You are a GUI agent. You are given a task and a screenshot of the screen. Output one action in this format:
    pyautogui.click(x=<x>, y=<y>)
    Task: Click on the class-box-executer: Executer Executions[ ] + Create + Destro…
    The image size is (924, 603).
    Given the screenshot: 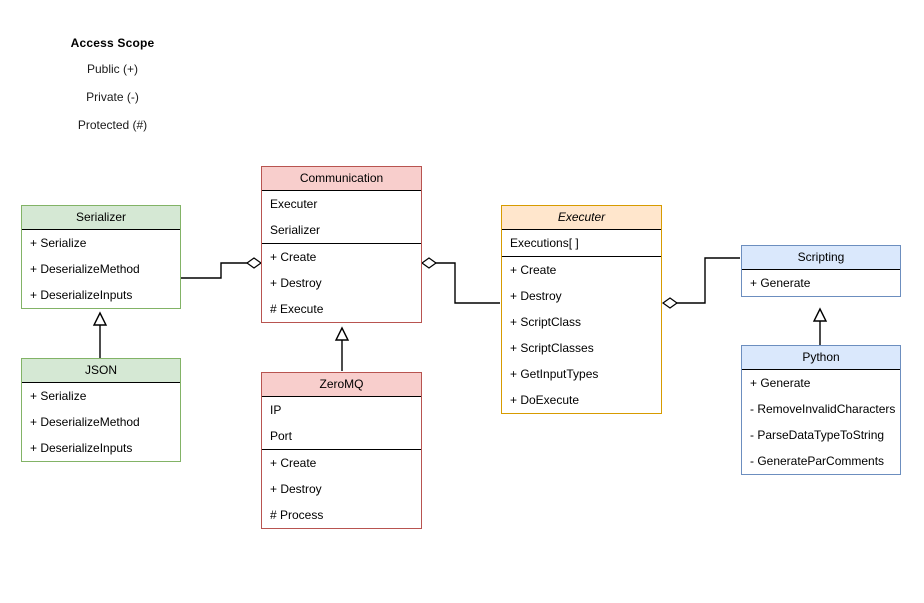 What is the action you would take?
    pyautogui.click(x=581, y=309)
    